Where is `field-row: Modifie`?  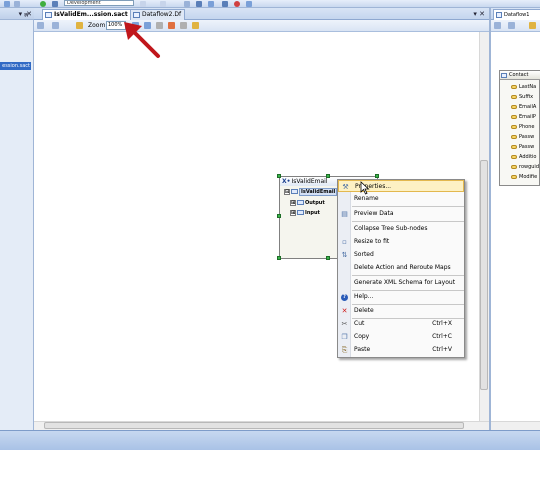 field-row: Modifie is located at coordinates (525, 177).